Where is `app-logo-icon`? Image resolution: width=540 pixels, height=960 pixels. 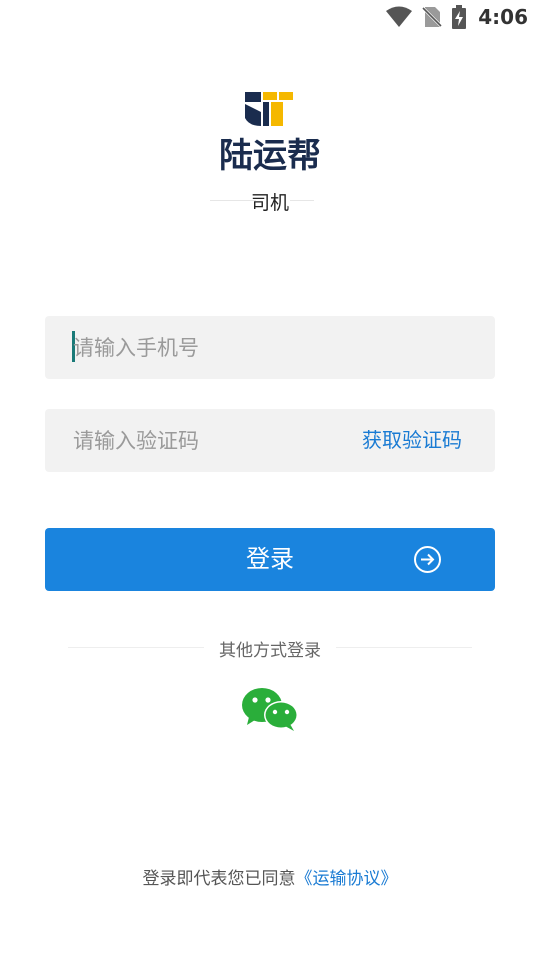
app-logo-icon is located at coordinates (270, 110).